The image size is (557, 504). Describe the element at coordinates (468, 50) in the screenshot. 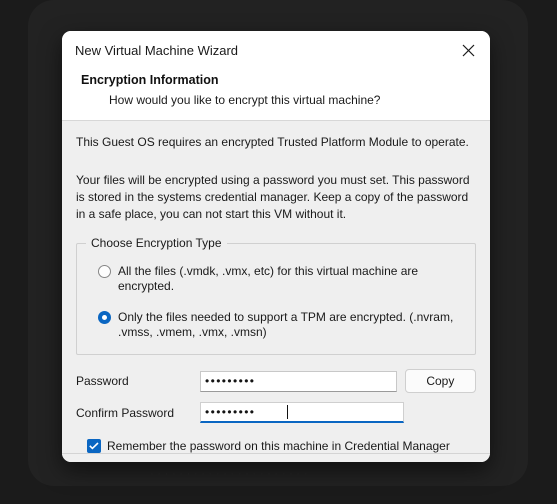

I see `close-icon` at that location.